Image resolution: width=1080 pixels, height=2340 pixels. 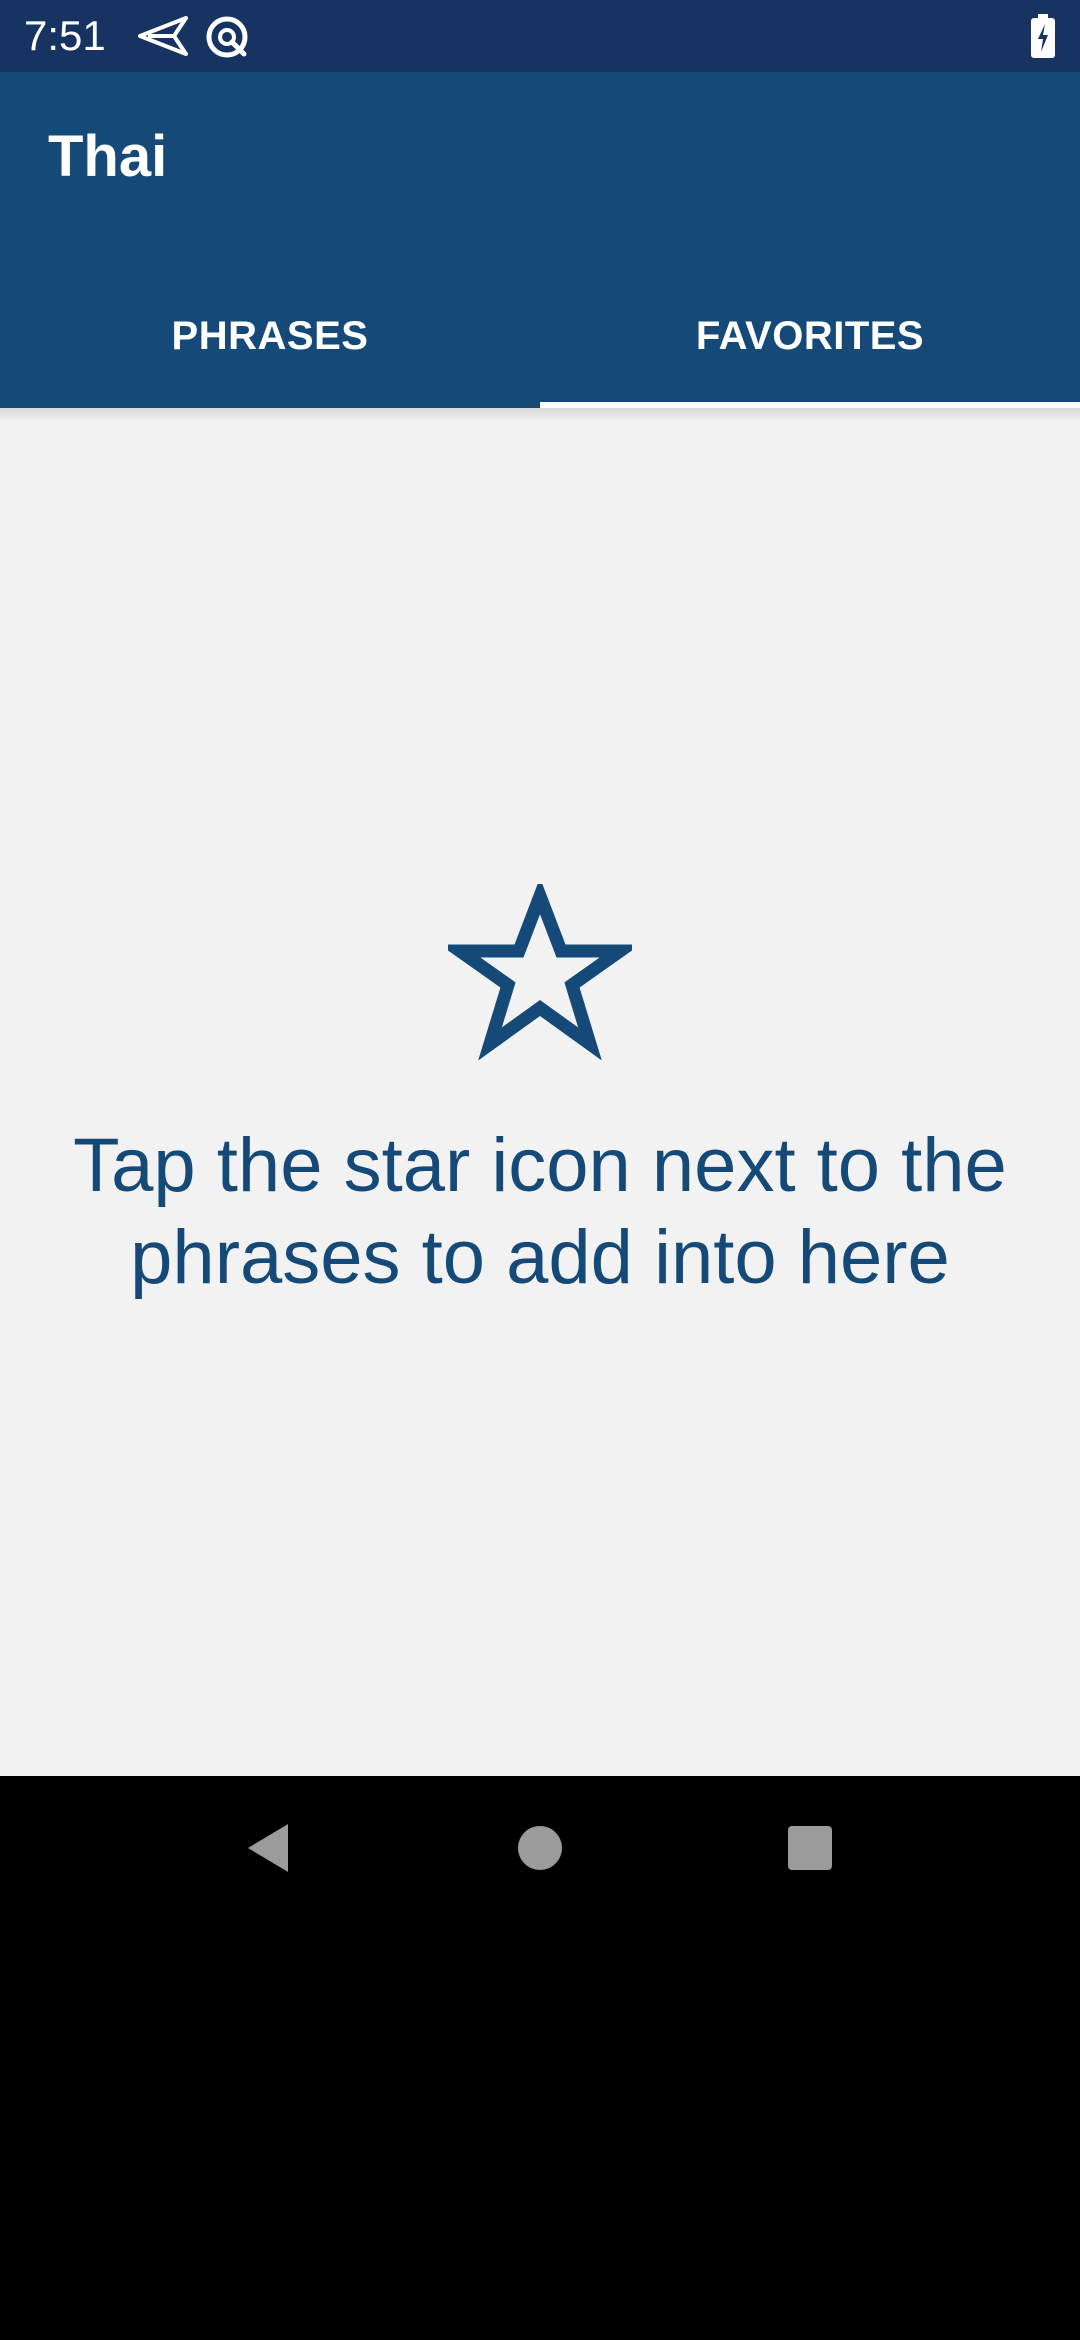 I want to click on app-bar: Thai PHRASES FAVORITES, so click(x=540, y=240).